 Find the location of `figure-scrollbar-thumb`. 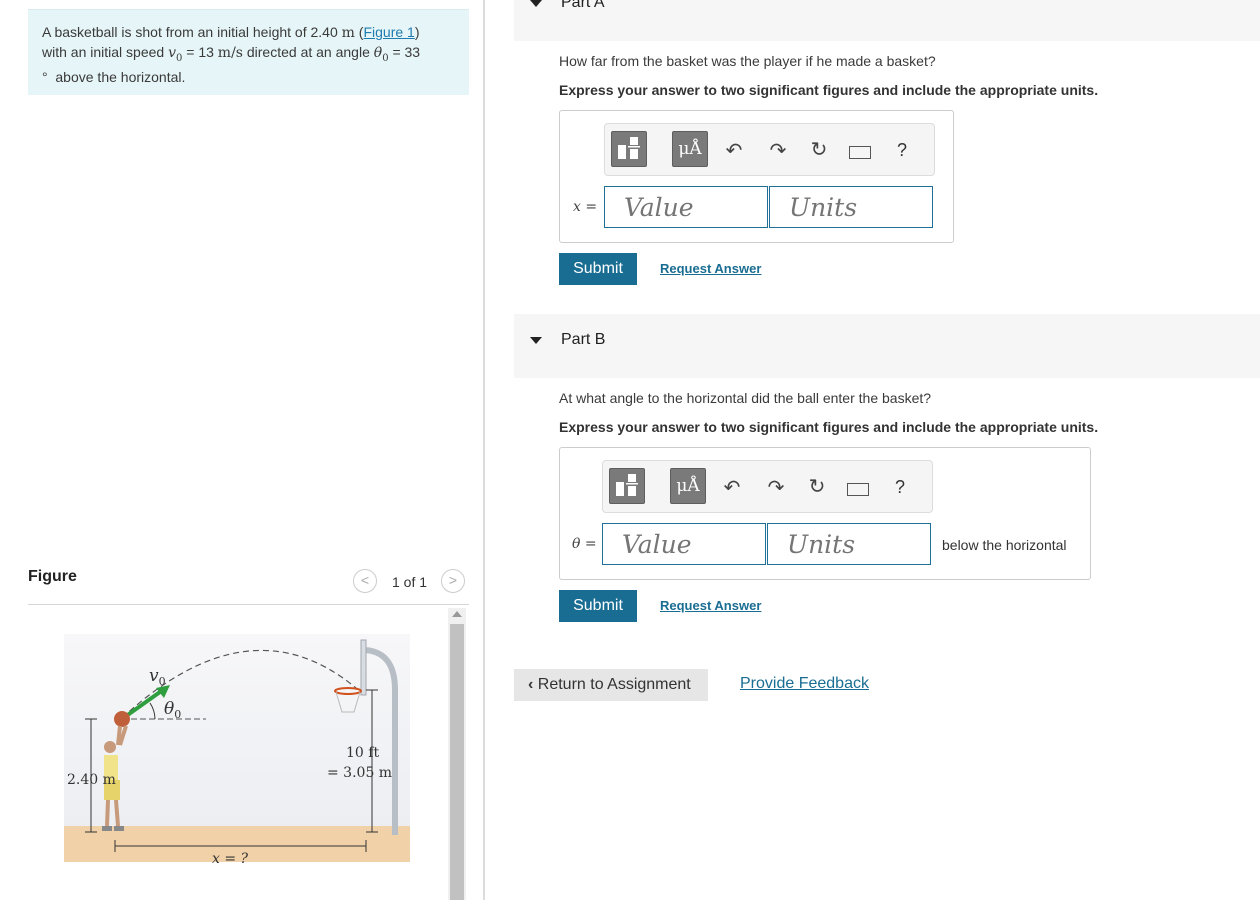

figure-scrollbar-thumb is located at coordinates (457, 762).